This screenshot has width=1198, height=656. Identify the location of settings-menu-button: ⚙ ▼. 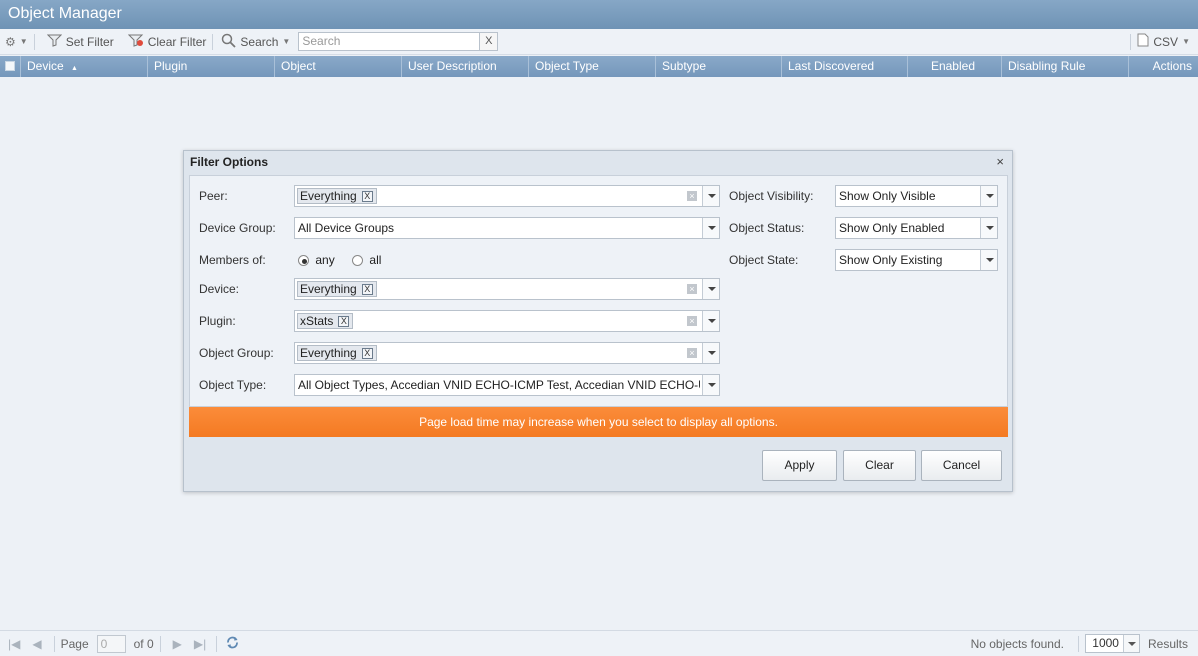
(16, 41).